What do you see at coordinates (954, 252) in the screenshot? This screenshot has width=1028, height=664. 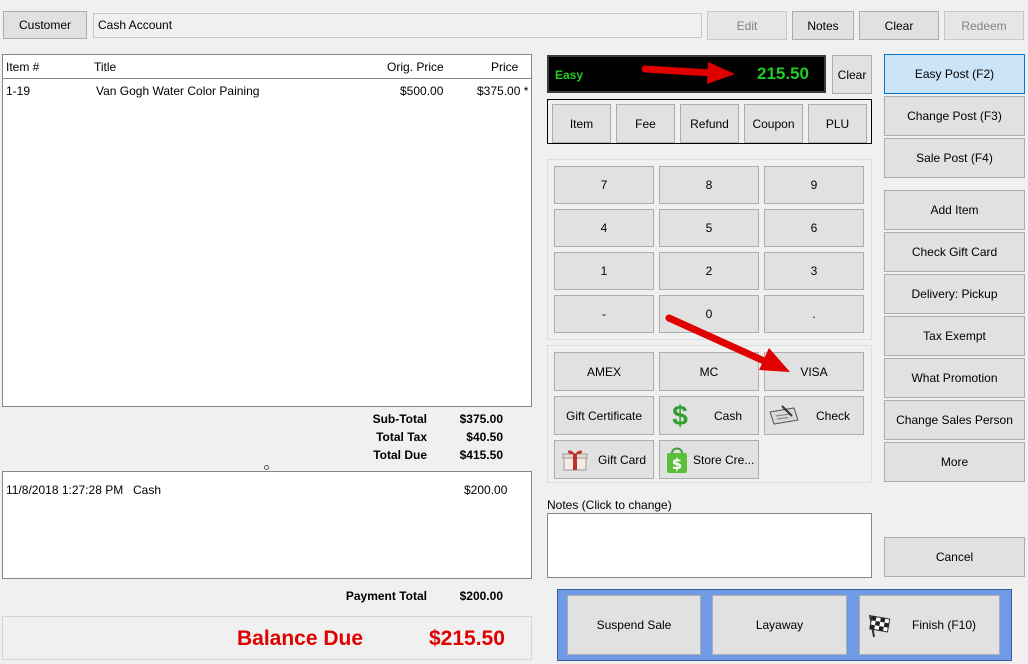 I see `check-gift-card-button: Check Gift Card` at bounding box center [954, 252].